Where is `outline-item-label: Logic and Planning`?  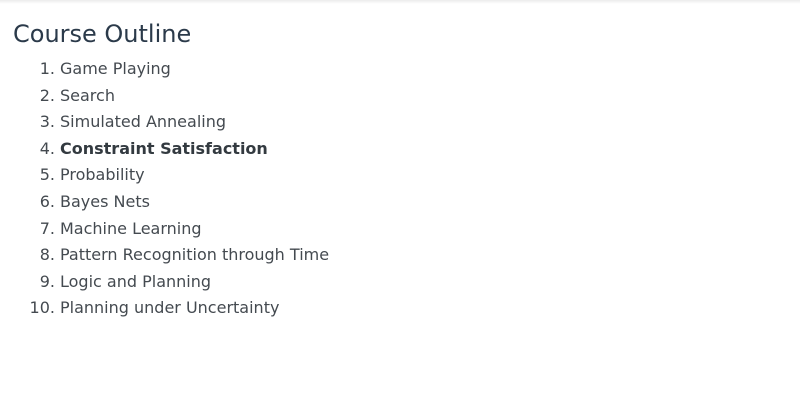 outline-item-label: Logic and Planning is located at coordinates (135, 282).